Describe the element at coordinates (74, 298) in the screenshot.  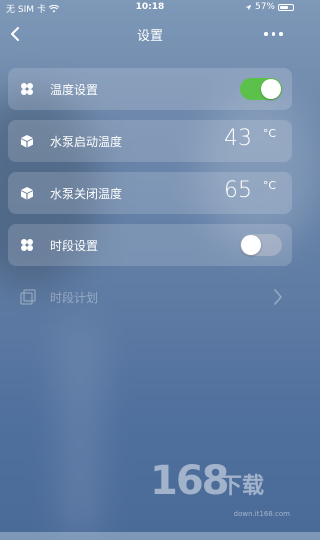
I see `schedule-plan-label: 时段计划` at that location.